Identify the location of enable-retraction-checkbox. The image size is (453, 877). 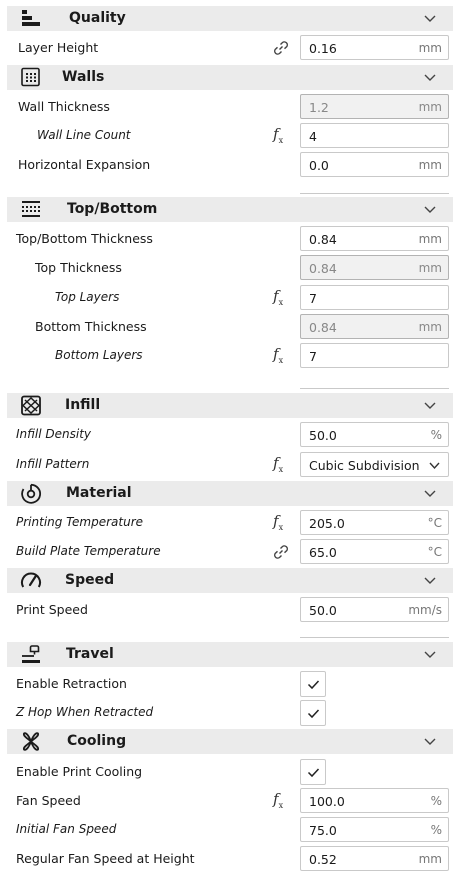
(313, 684).